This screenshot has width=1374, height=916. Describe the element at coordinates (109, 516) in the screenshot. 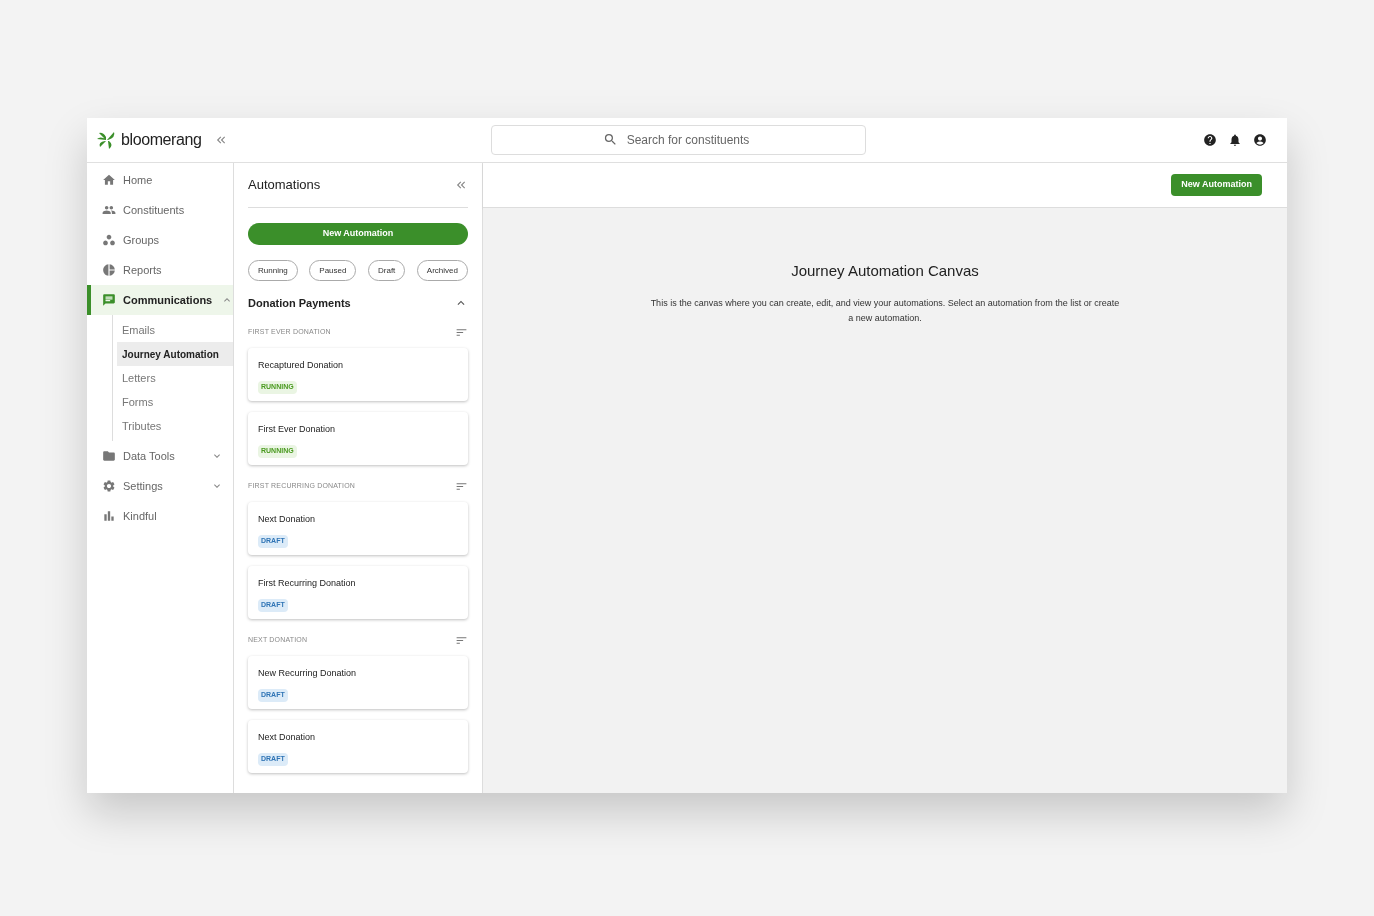

I see `bar-chart-icon` at that location.